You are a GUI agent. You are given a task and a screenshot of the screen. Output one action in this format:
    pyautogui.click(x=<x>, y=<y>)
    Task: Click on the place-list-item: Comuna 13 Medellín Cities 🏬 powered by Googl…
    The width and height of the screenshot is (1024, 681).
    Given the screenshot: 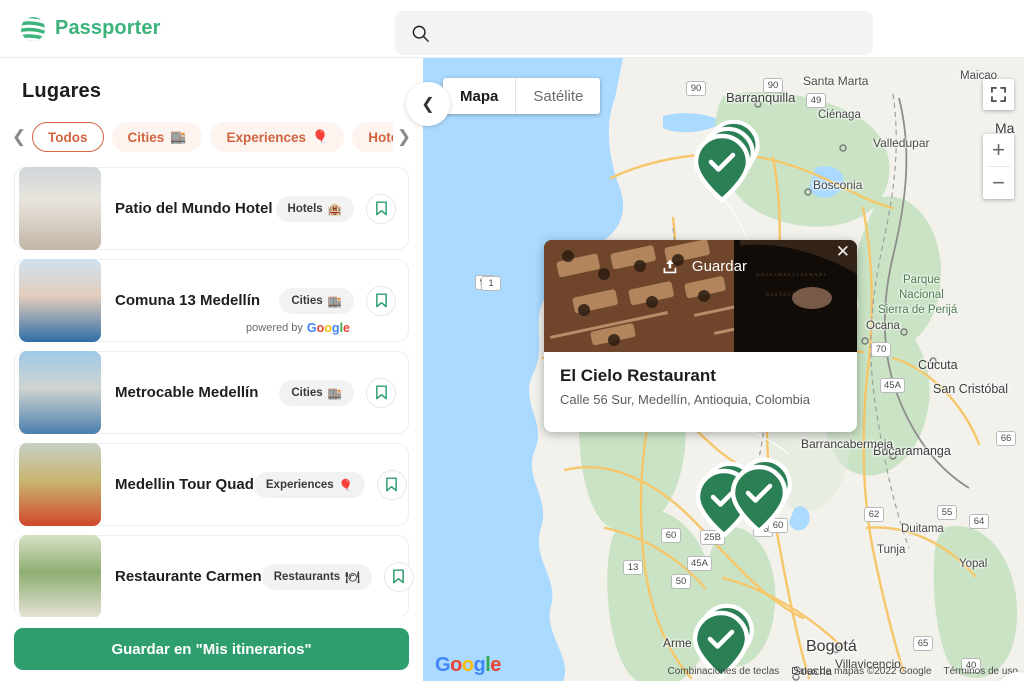 What is the action you would take?
    pyautogui.click(x=211, y=300)
    